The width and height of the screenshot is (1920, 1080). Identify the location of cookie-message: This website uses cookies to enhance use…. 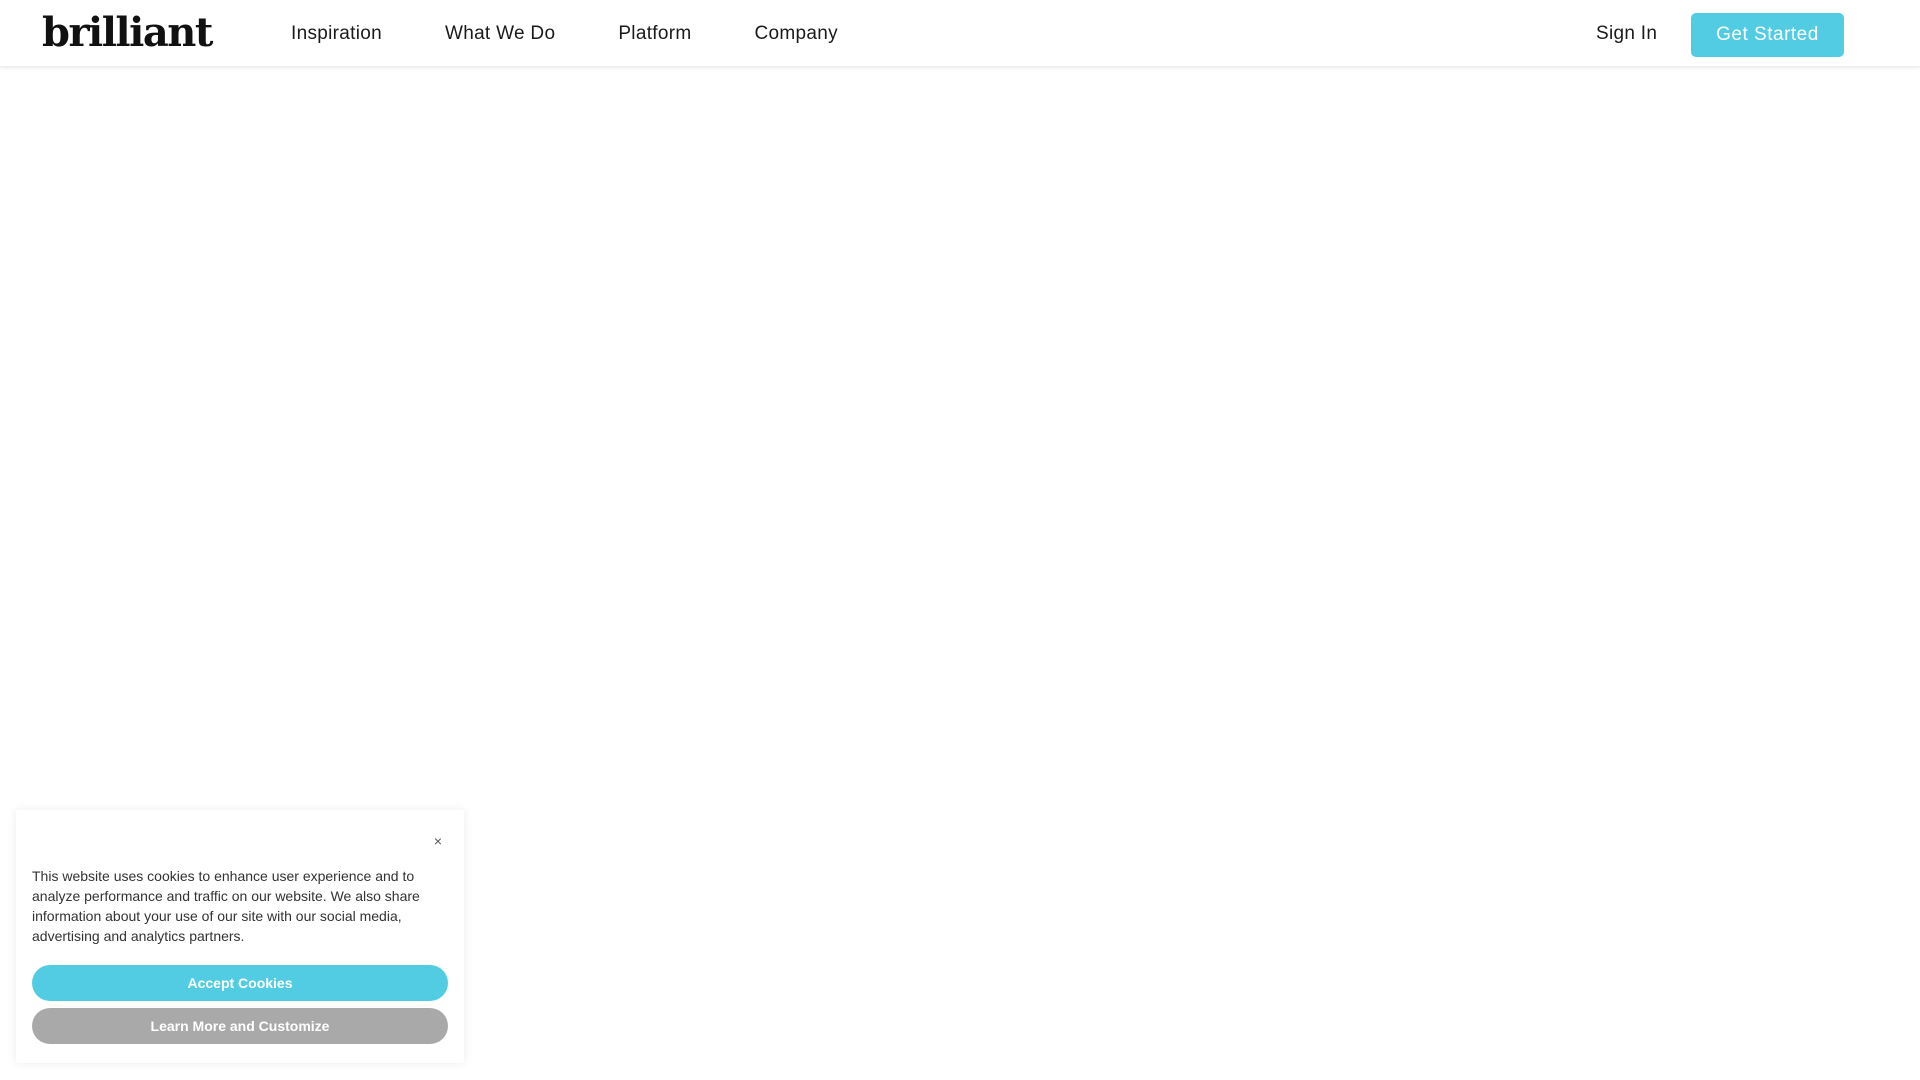
(226, 906).